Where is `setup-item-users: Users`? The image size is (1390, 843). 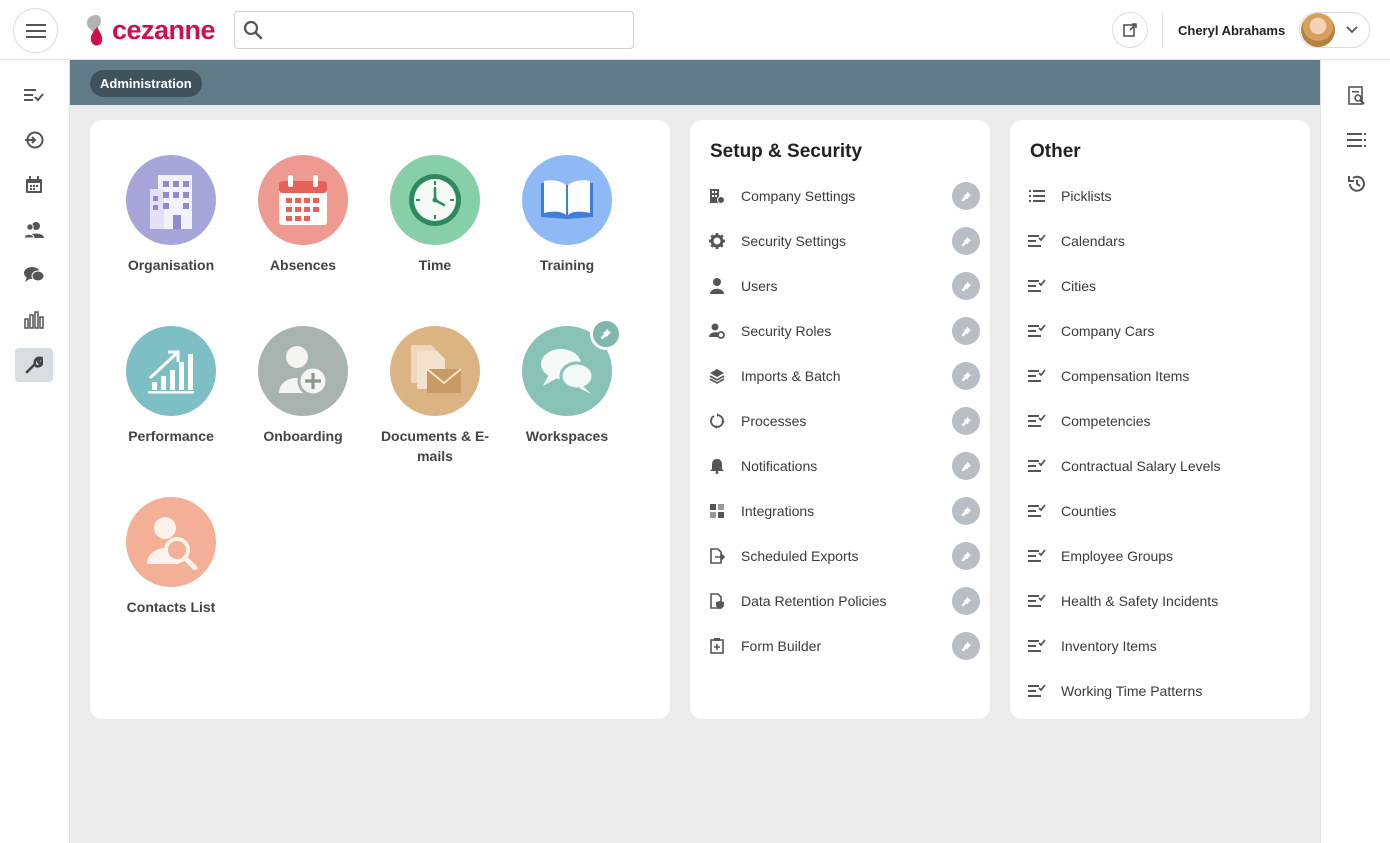 setup-item-users: Users is located at coordinates (843, 286).